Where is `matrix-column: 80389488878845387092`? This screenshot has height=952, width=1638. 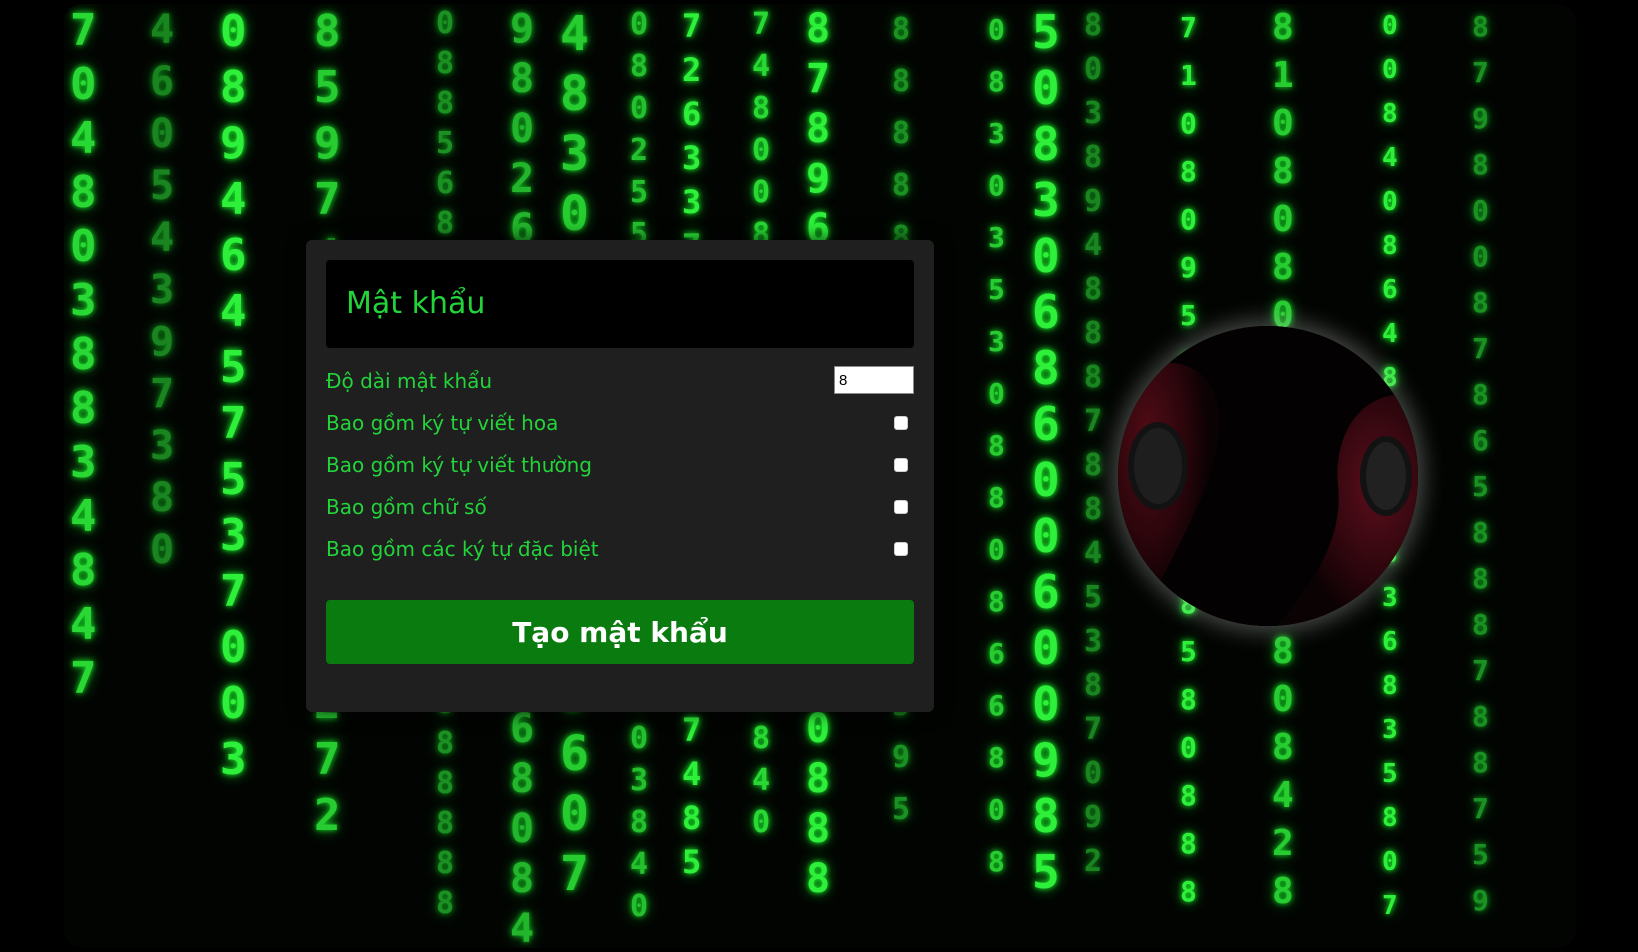
matrix-column: 80389488878845387092 is located at coordinates (1093, 443).